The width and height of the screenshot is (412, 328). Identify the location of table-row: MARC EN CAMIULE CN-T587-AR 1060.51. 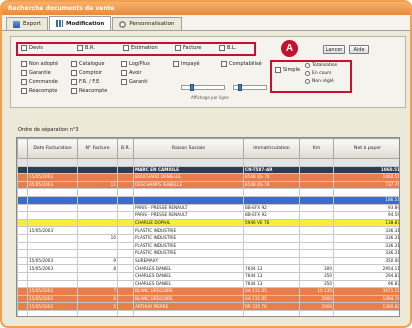
(208, 170).